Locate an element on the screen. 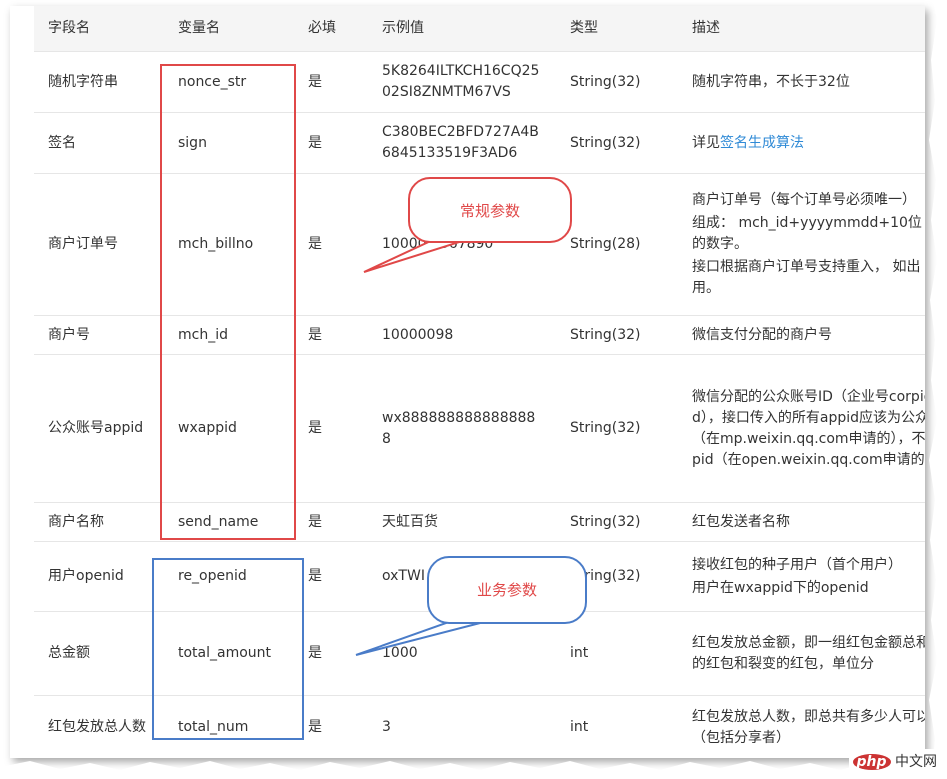 Image resolution: width=947 pixels, height=779 pixels. site-watermark: php 中文网 is located at coordinates (894, 761).